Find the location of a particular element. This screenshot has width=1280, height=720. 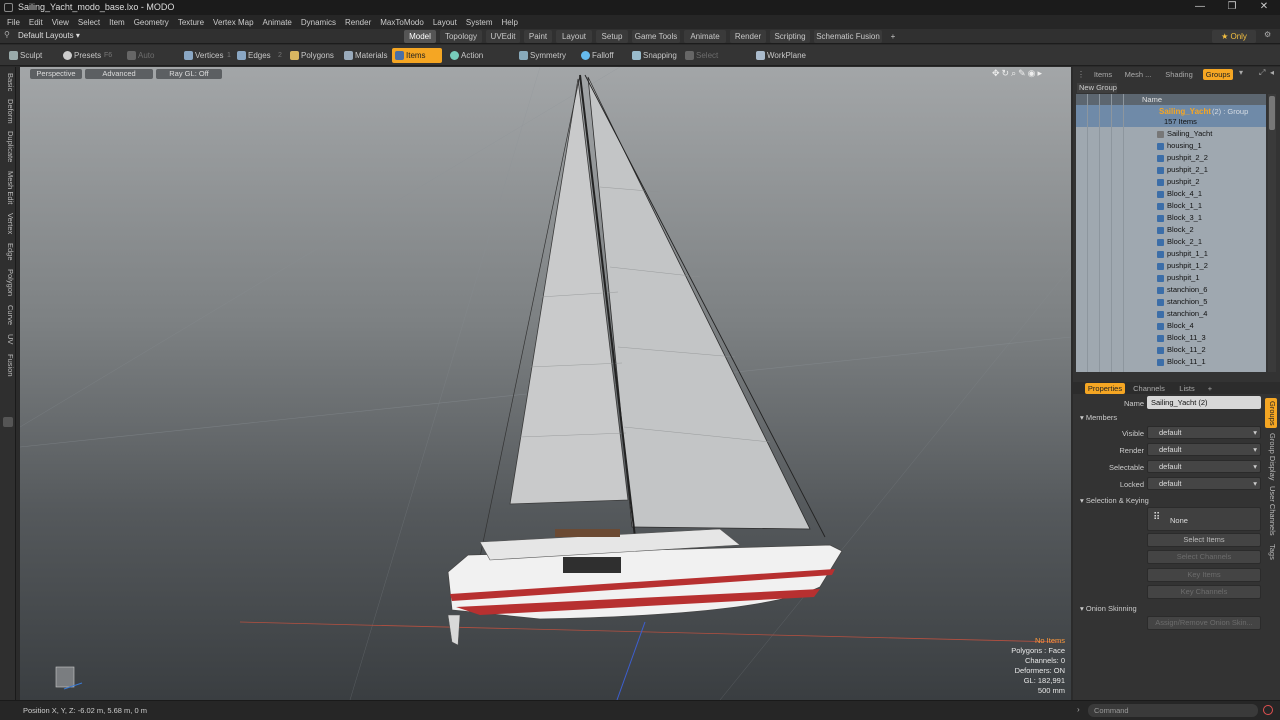

list-item: Sailing_Yacht is located at coordinates (1171, 134).